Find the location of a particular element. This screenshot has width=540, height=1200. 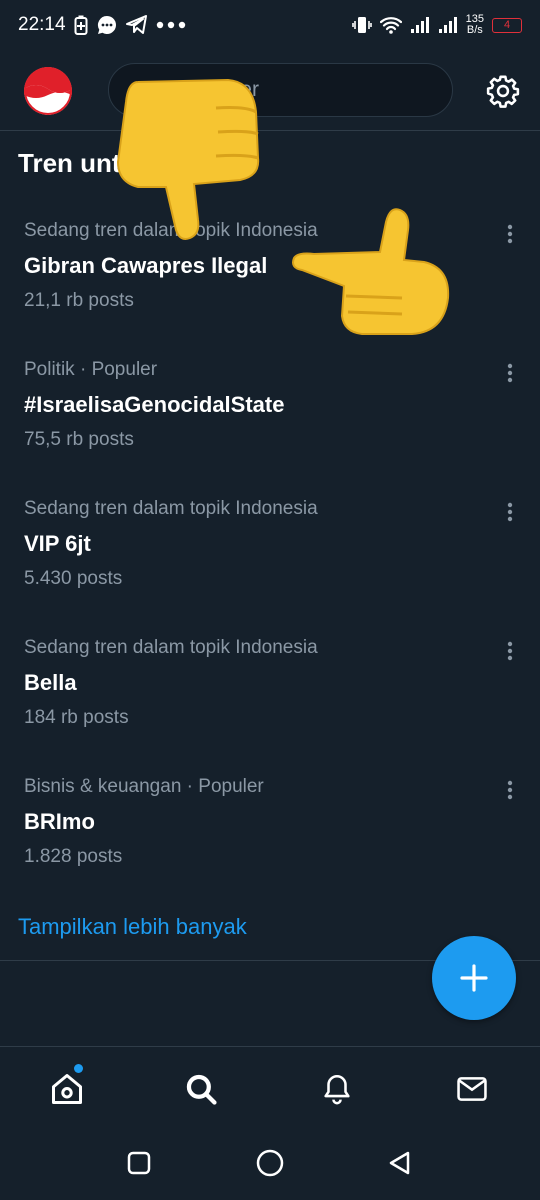

telegram-icon is located at coordinates (136, 25).